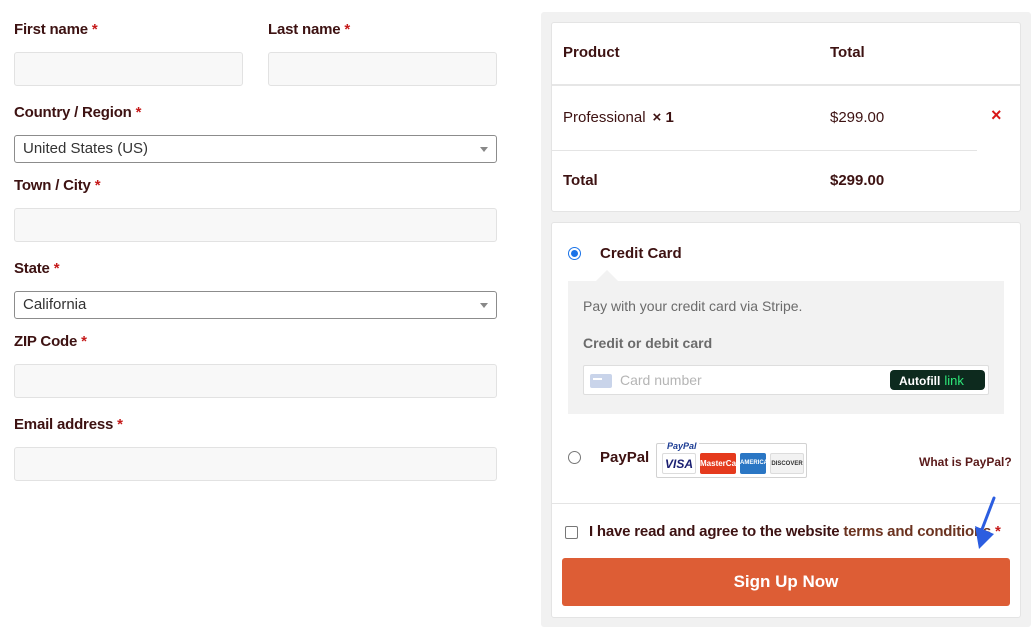 This screenshot has width=1035, height=631. What do you see at coordinates (50, 341) in the screenshot?
I see `zip-label: ZIP Code *` at bounding box center [50, 341].